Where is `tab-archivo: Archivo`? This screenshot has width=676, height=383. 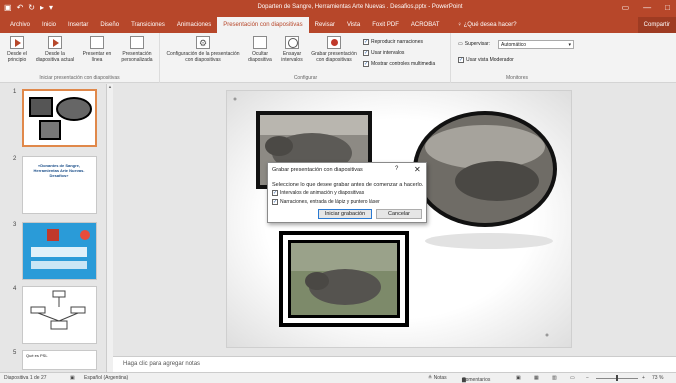
tab-archivo: Archivo is located at coordinates (20, 25).